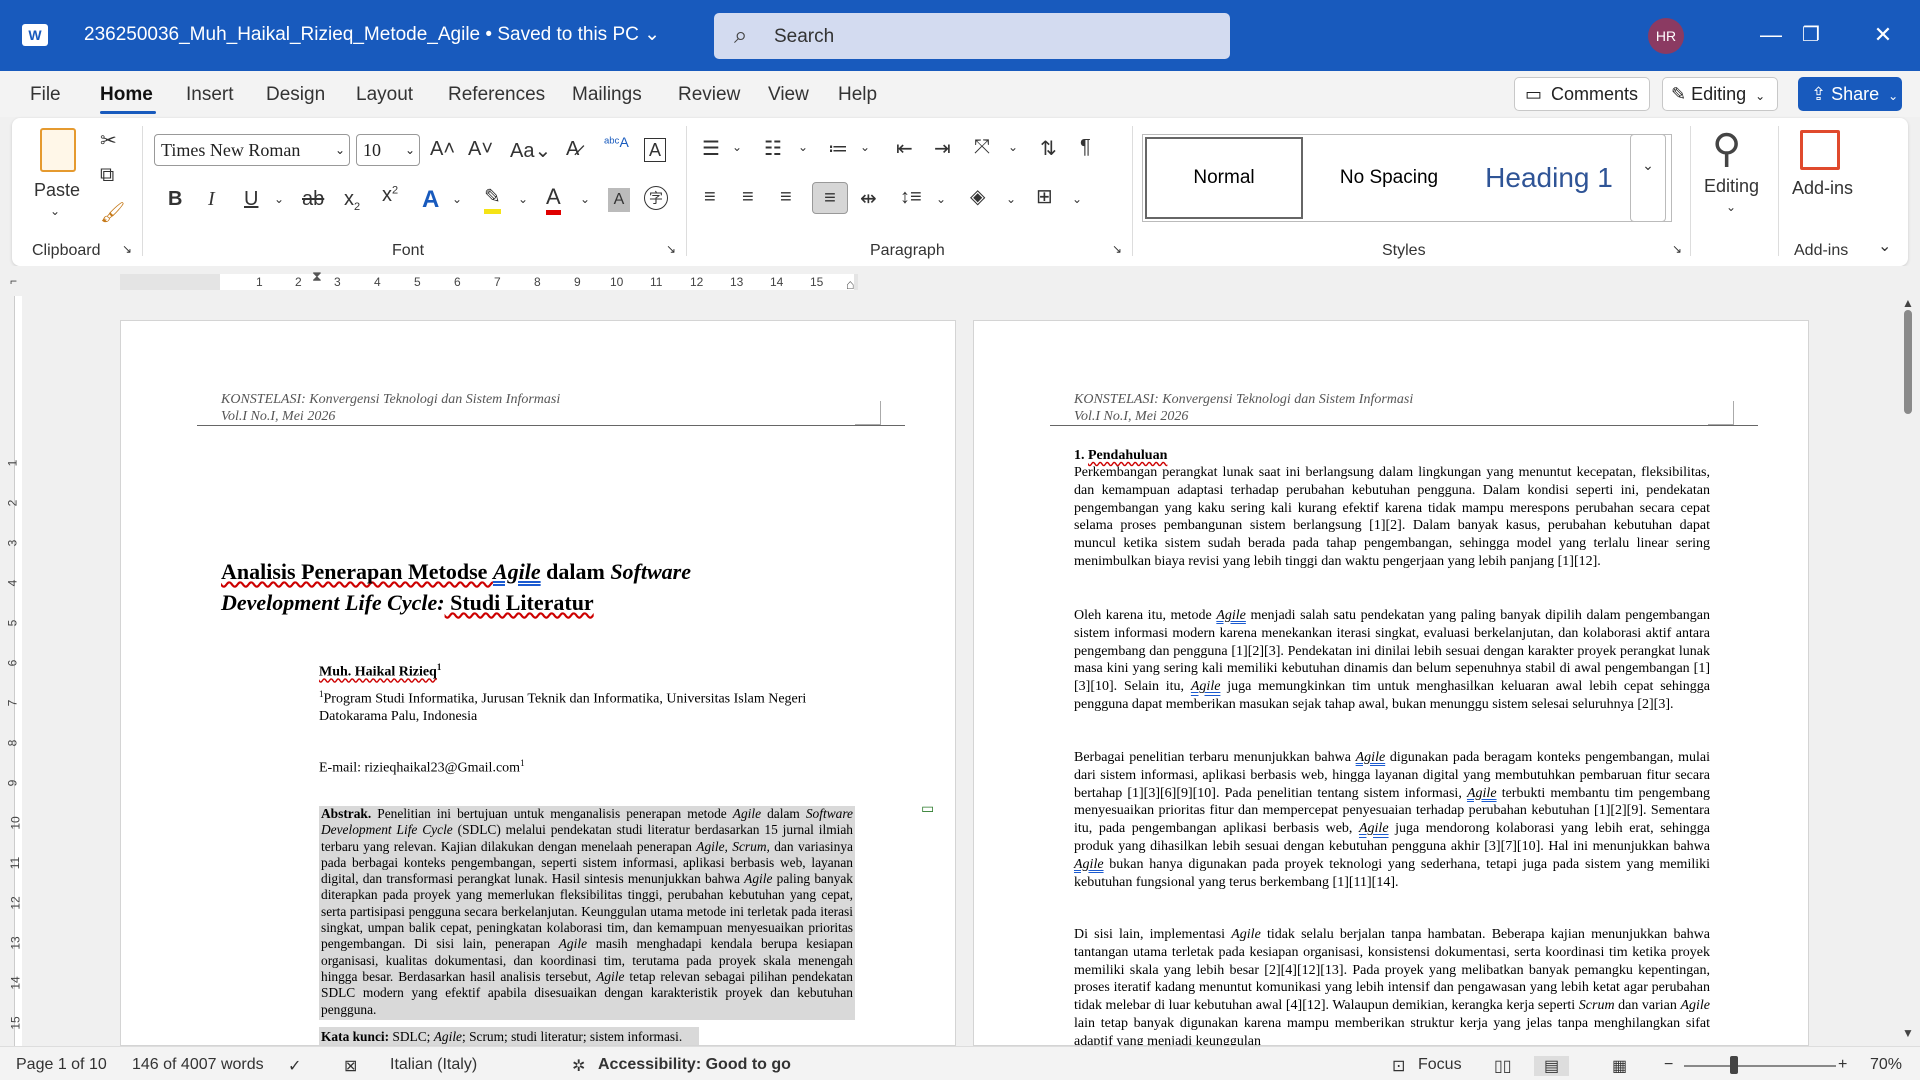  What do you see at coordinates (1503, 1066) in the screenshot?
I see `read-mode-icon: ▯▯` at bounding box center [1503, 1066].